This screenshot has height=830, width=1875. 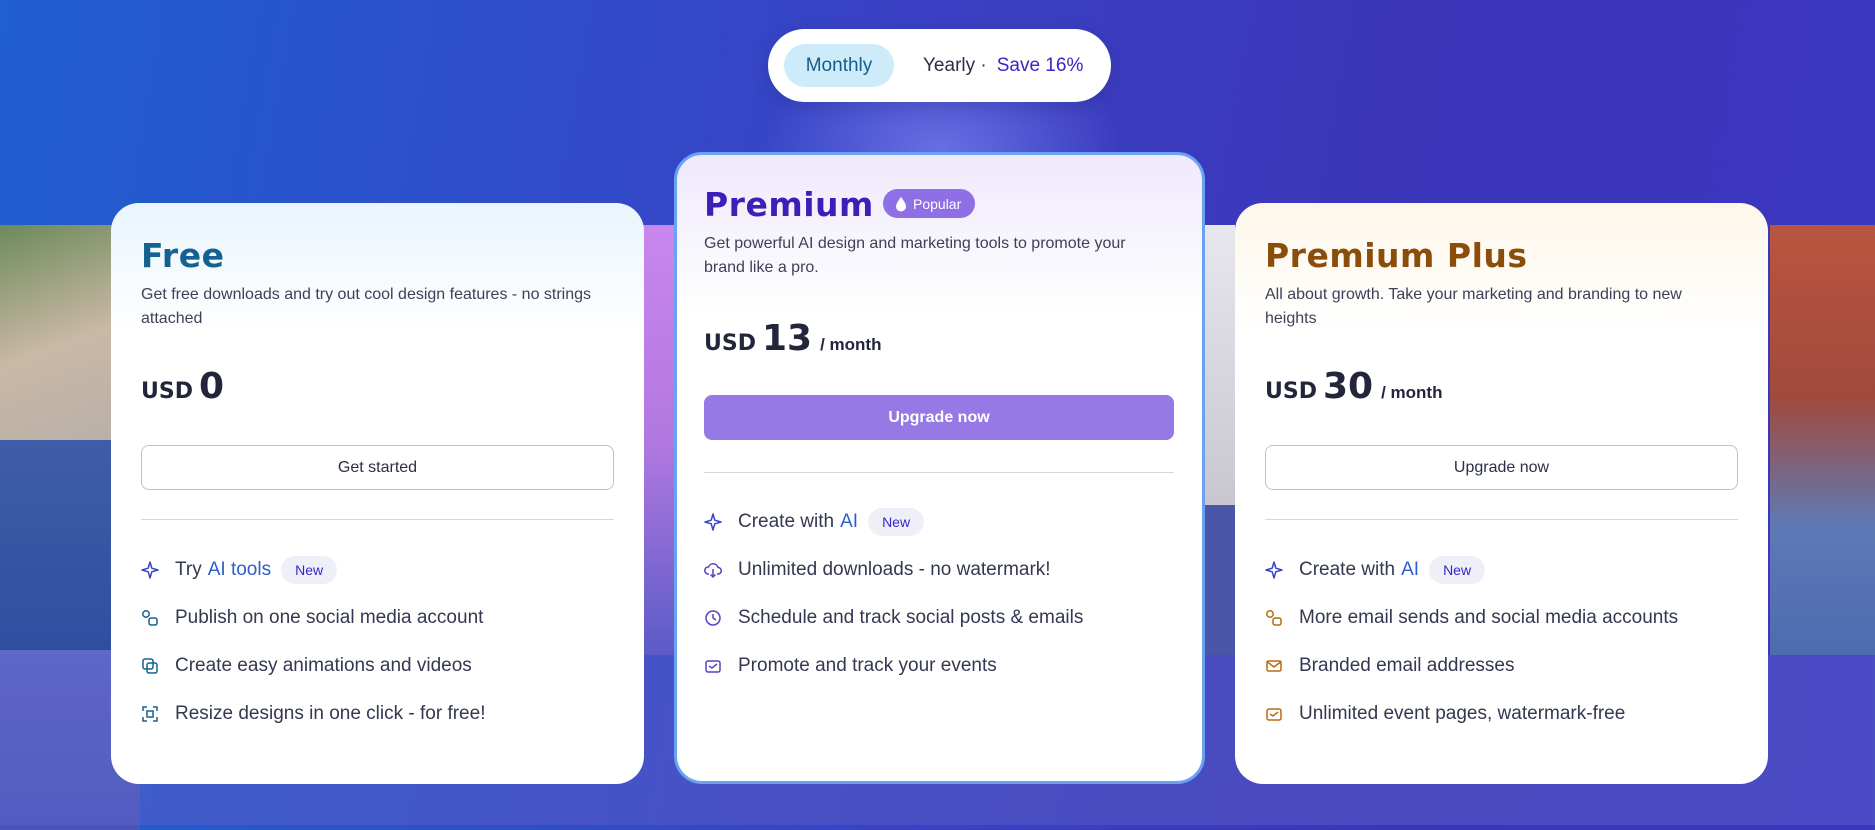 I want to click on feature-item: Promote and track your events, so click(x=893, y=666).